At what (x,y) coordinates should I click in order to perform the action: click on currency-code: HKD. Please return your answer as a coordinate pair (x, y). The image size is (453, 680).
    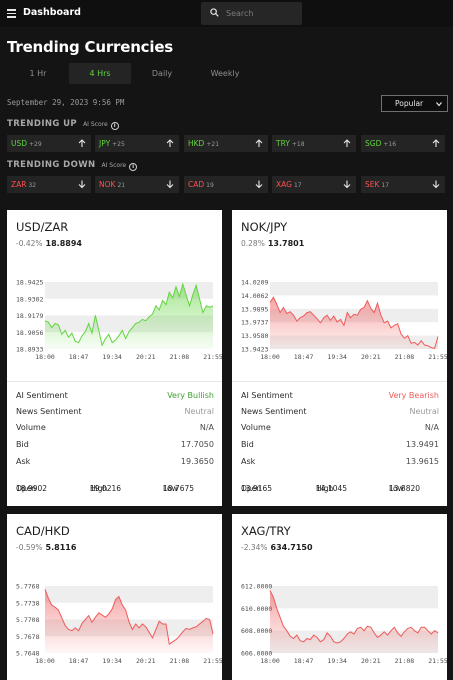
    Looking at the image, I should click on (196, 143).